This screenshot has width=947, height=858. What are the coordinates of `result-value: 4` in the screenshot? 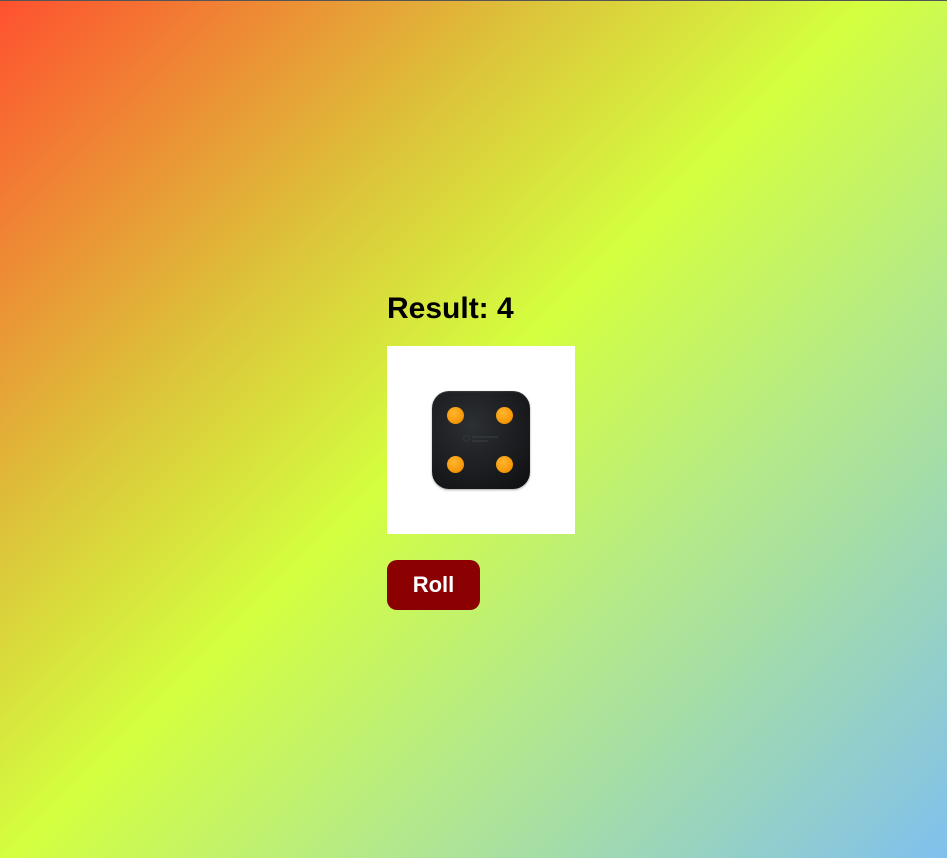 It's located at (505, 308).